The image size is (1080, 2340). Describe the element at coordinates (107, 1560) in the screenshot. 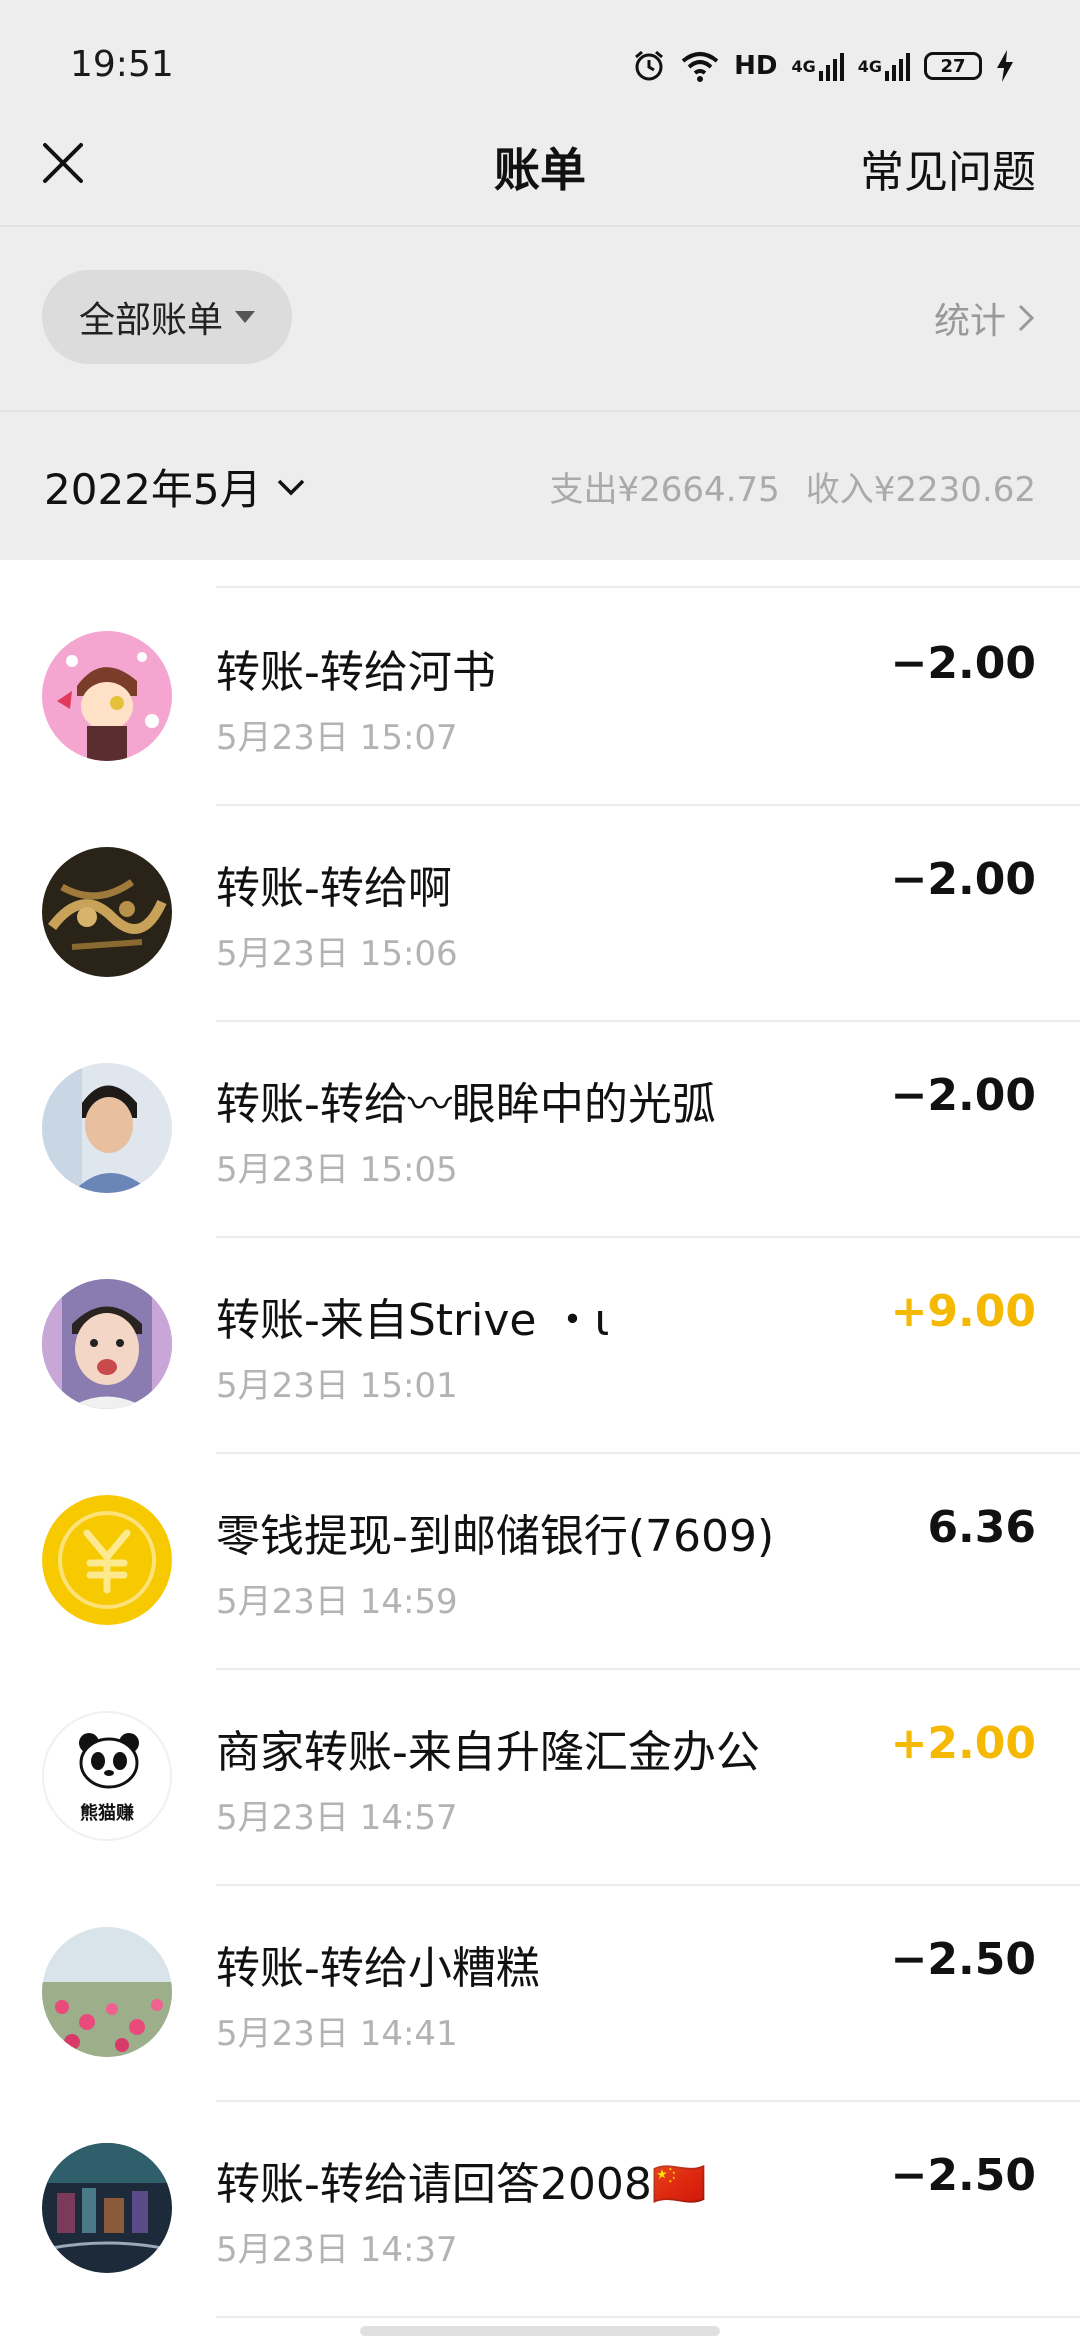

I see `yuan-coin-icon` at that location.